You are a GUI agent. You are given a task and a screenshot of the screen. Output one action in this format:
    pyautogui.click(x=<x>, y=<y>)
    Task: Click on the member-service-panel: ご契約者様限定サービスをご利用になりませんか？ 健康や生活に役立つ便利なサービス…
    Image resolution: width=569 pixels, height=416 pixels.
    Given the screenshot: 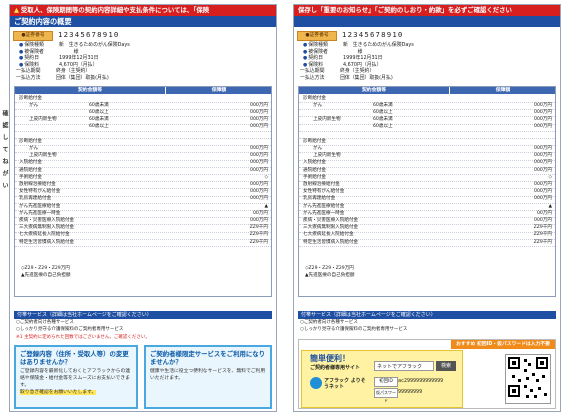 What is the action you would take?
    pyautogui.click(x=208, y=377)
    